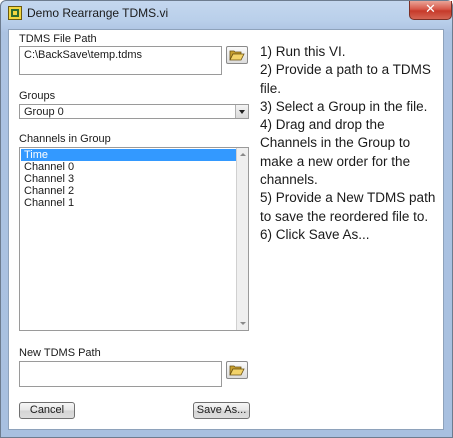 The image size is (453, 438). I want to click on cancel-button: Cancel, so click(47, 410).